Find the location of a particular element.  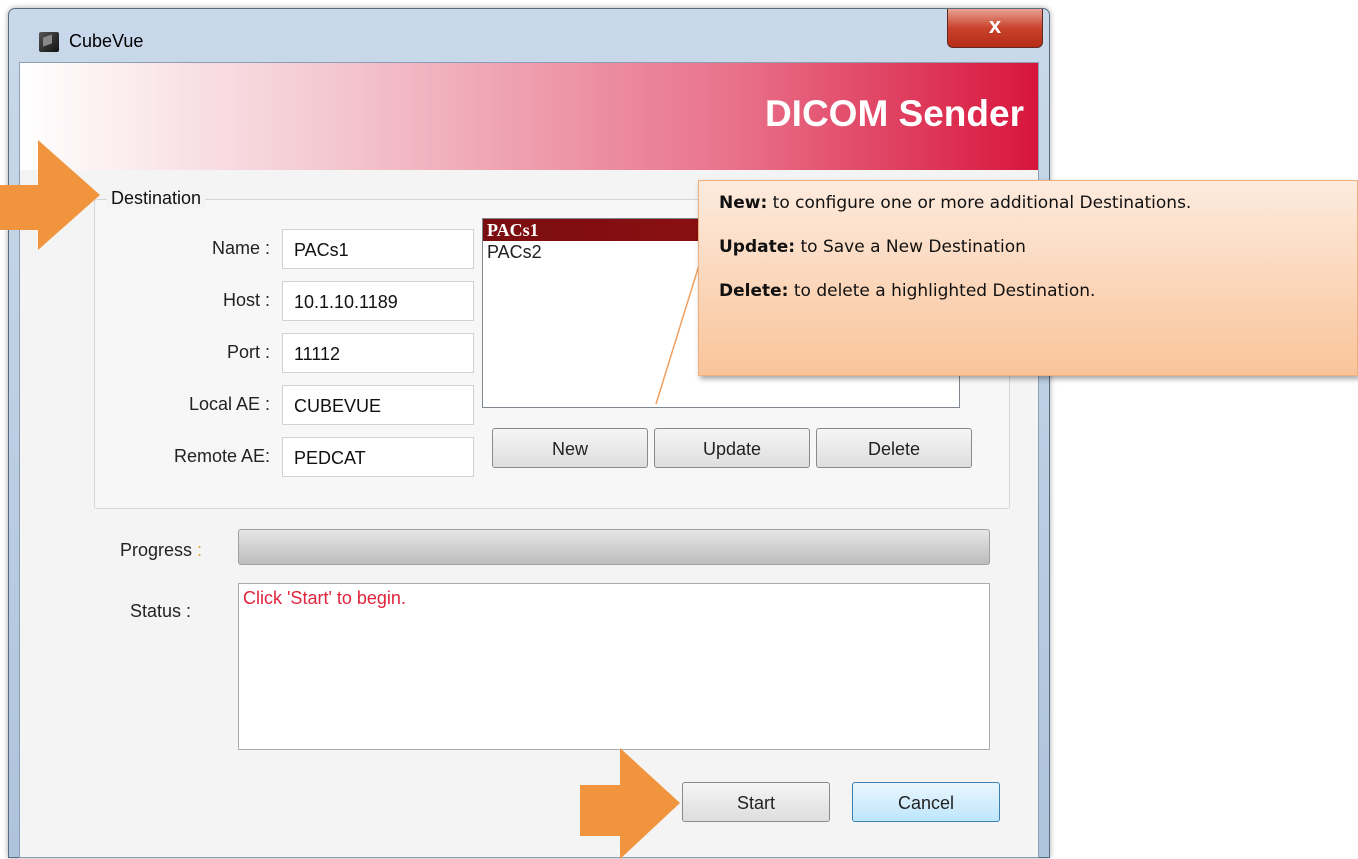

name-label: Name : is located at coordinates (240, 248).